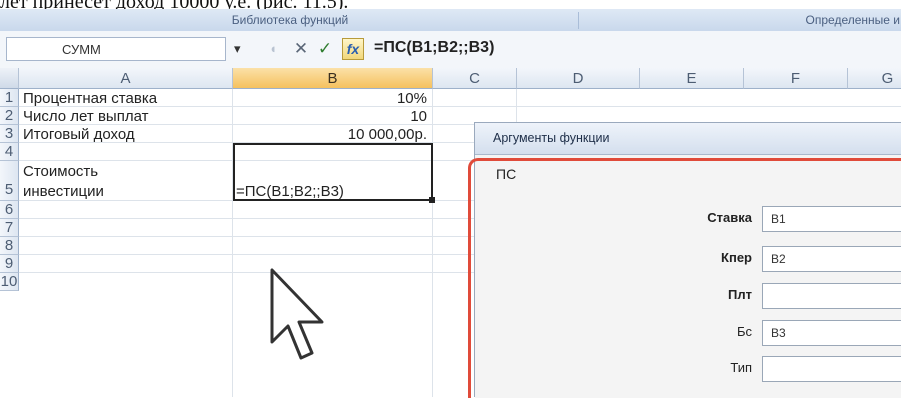 Image resolution: width=901 pixels, height=398 pixels. Describe the element at coordinates (9, 181) in the screenshot. I see `row-header-5: 5` at that location.